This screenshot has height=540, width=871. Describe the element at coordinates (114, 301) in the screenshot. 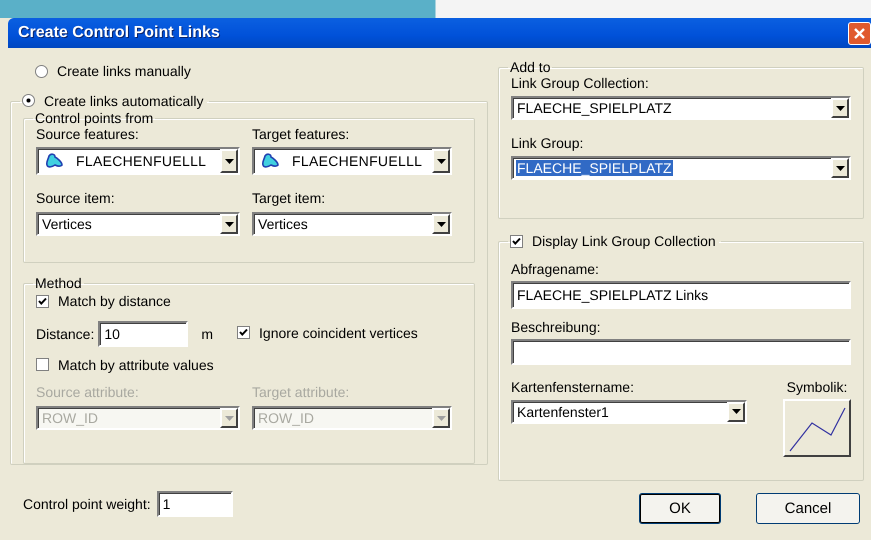

I see `option-label: Match by distance` at that location.